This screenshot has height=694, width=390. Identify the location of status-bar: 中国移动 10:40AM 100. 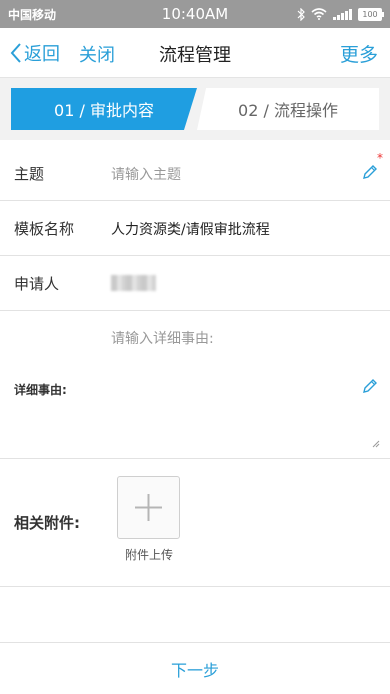
(195, 14).